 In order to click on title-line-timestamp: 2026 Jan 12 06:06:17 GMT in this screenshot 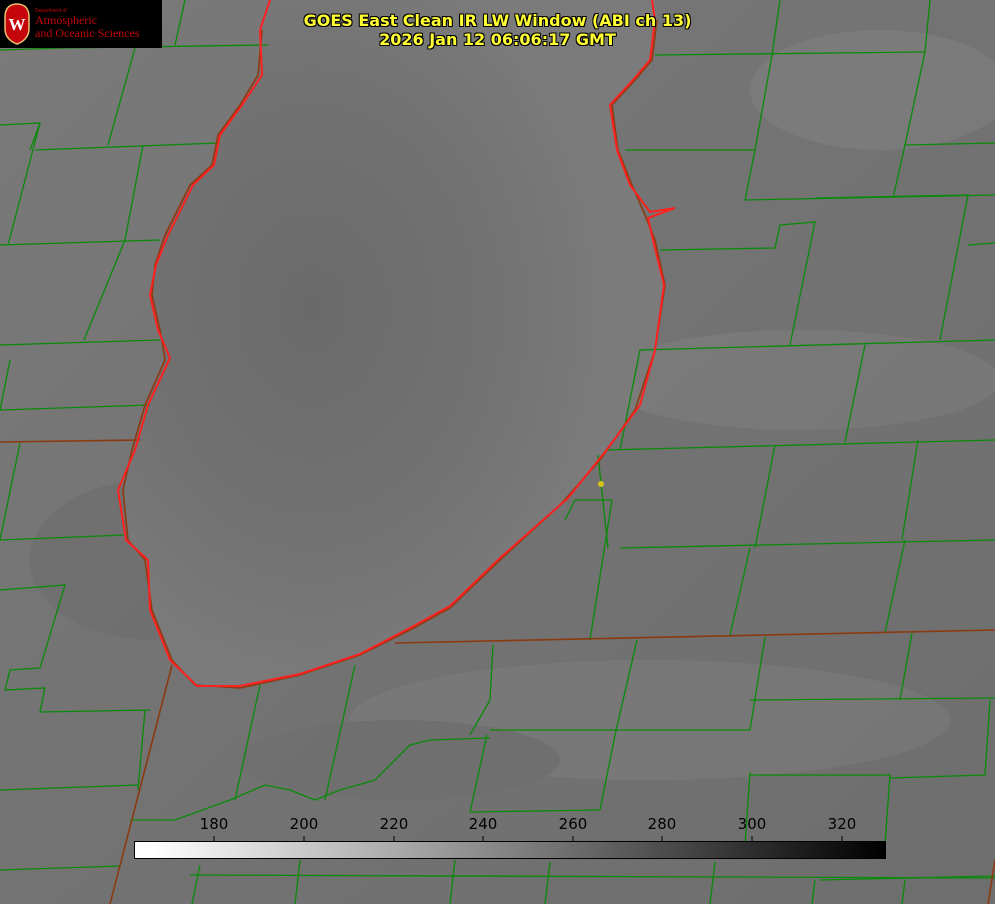, I will do `click(497, 39)`.